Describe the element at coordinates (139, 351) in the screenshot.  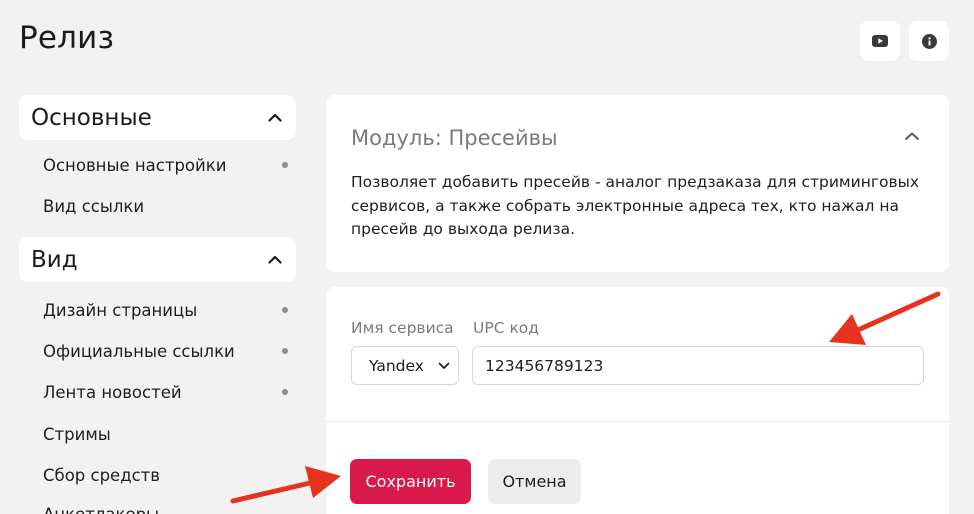
I see `sidebar-item-label: Официальные ссылки` at that location.